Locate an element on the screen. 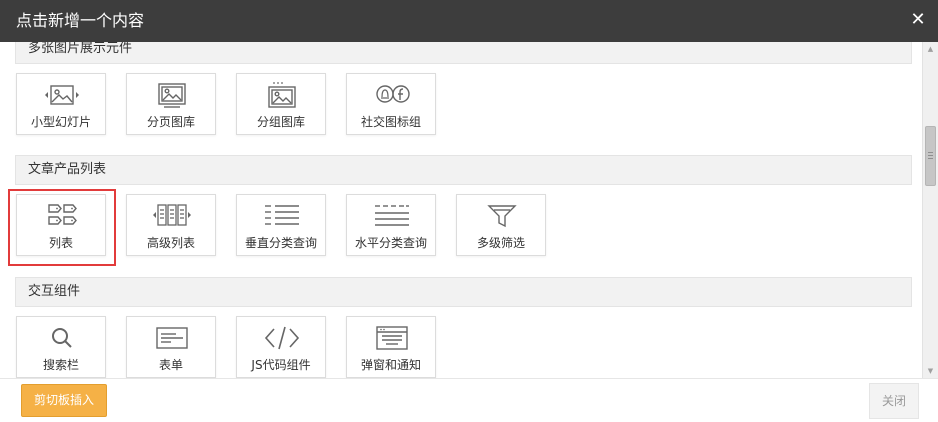 Image resolution: width=938 pixels, height=422 pixels. tile-multilevel-filter: 多级筛选 is located at coordinates (501, 225).